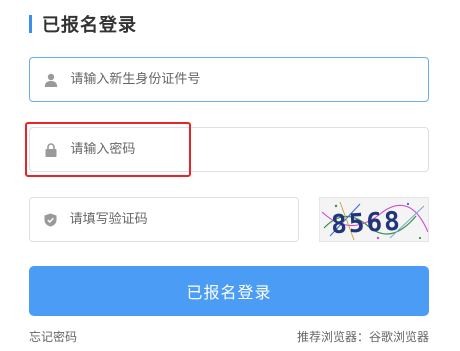 The width and height of the screenshot is (460, 351). Describe the element at coordinates (51, 150) in the screenshot. I see `lock-icon` at that location.